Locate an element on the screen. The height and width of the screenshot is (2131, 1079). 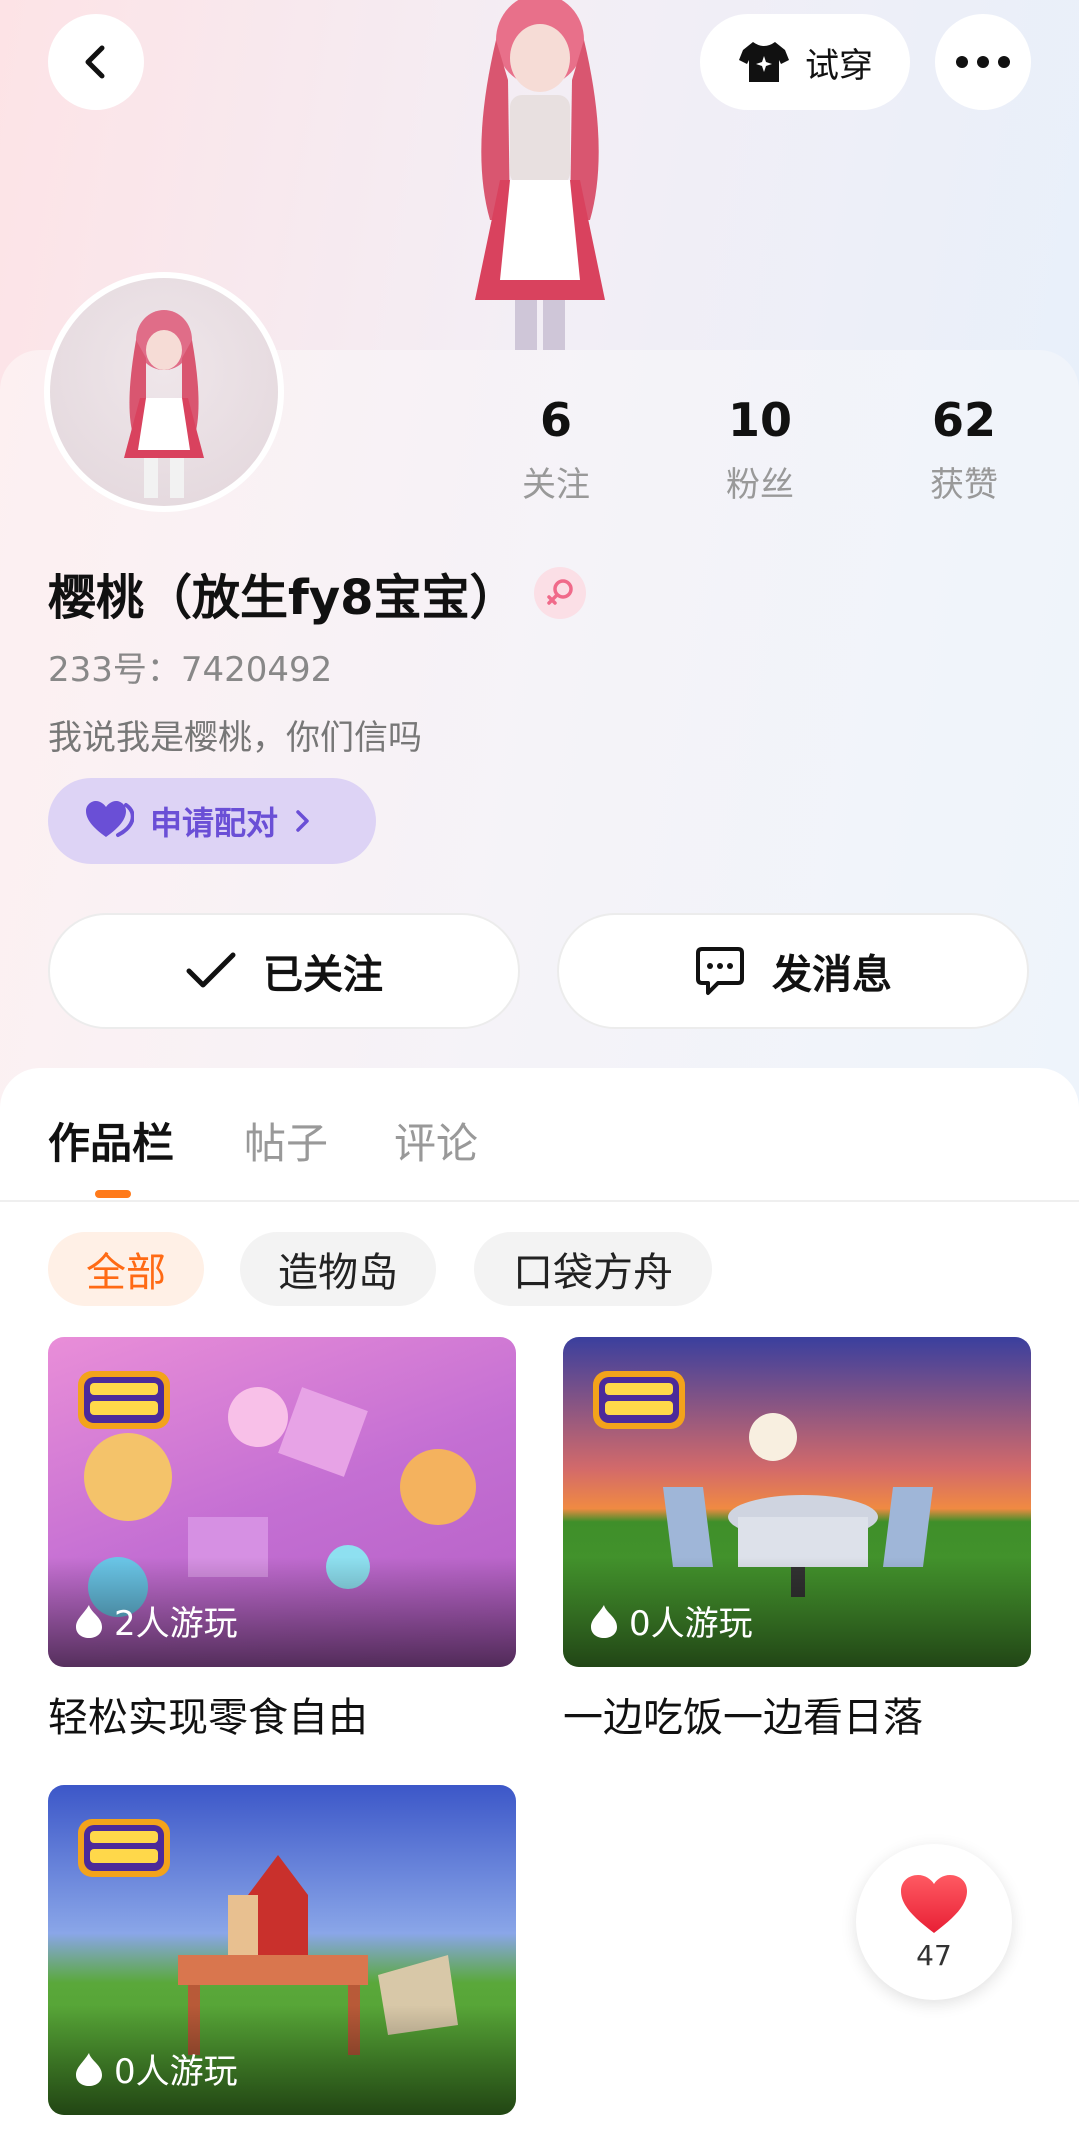
heart-pair-icon is located at coordinates (110, 819).